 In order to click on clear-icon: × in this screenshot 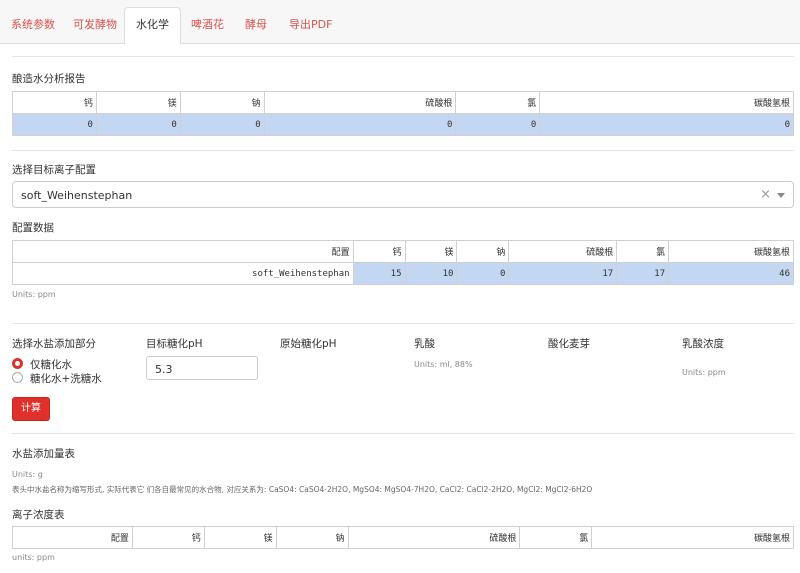, I will do `click(765, 194)`.